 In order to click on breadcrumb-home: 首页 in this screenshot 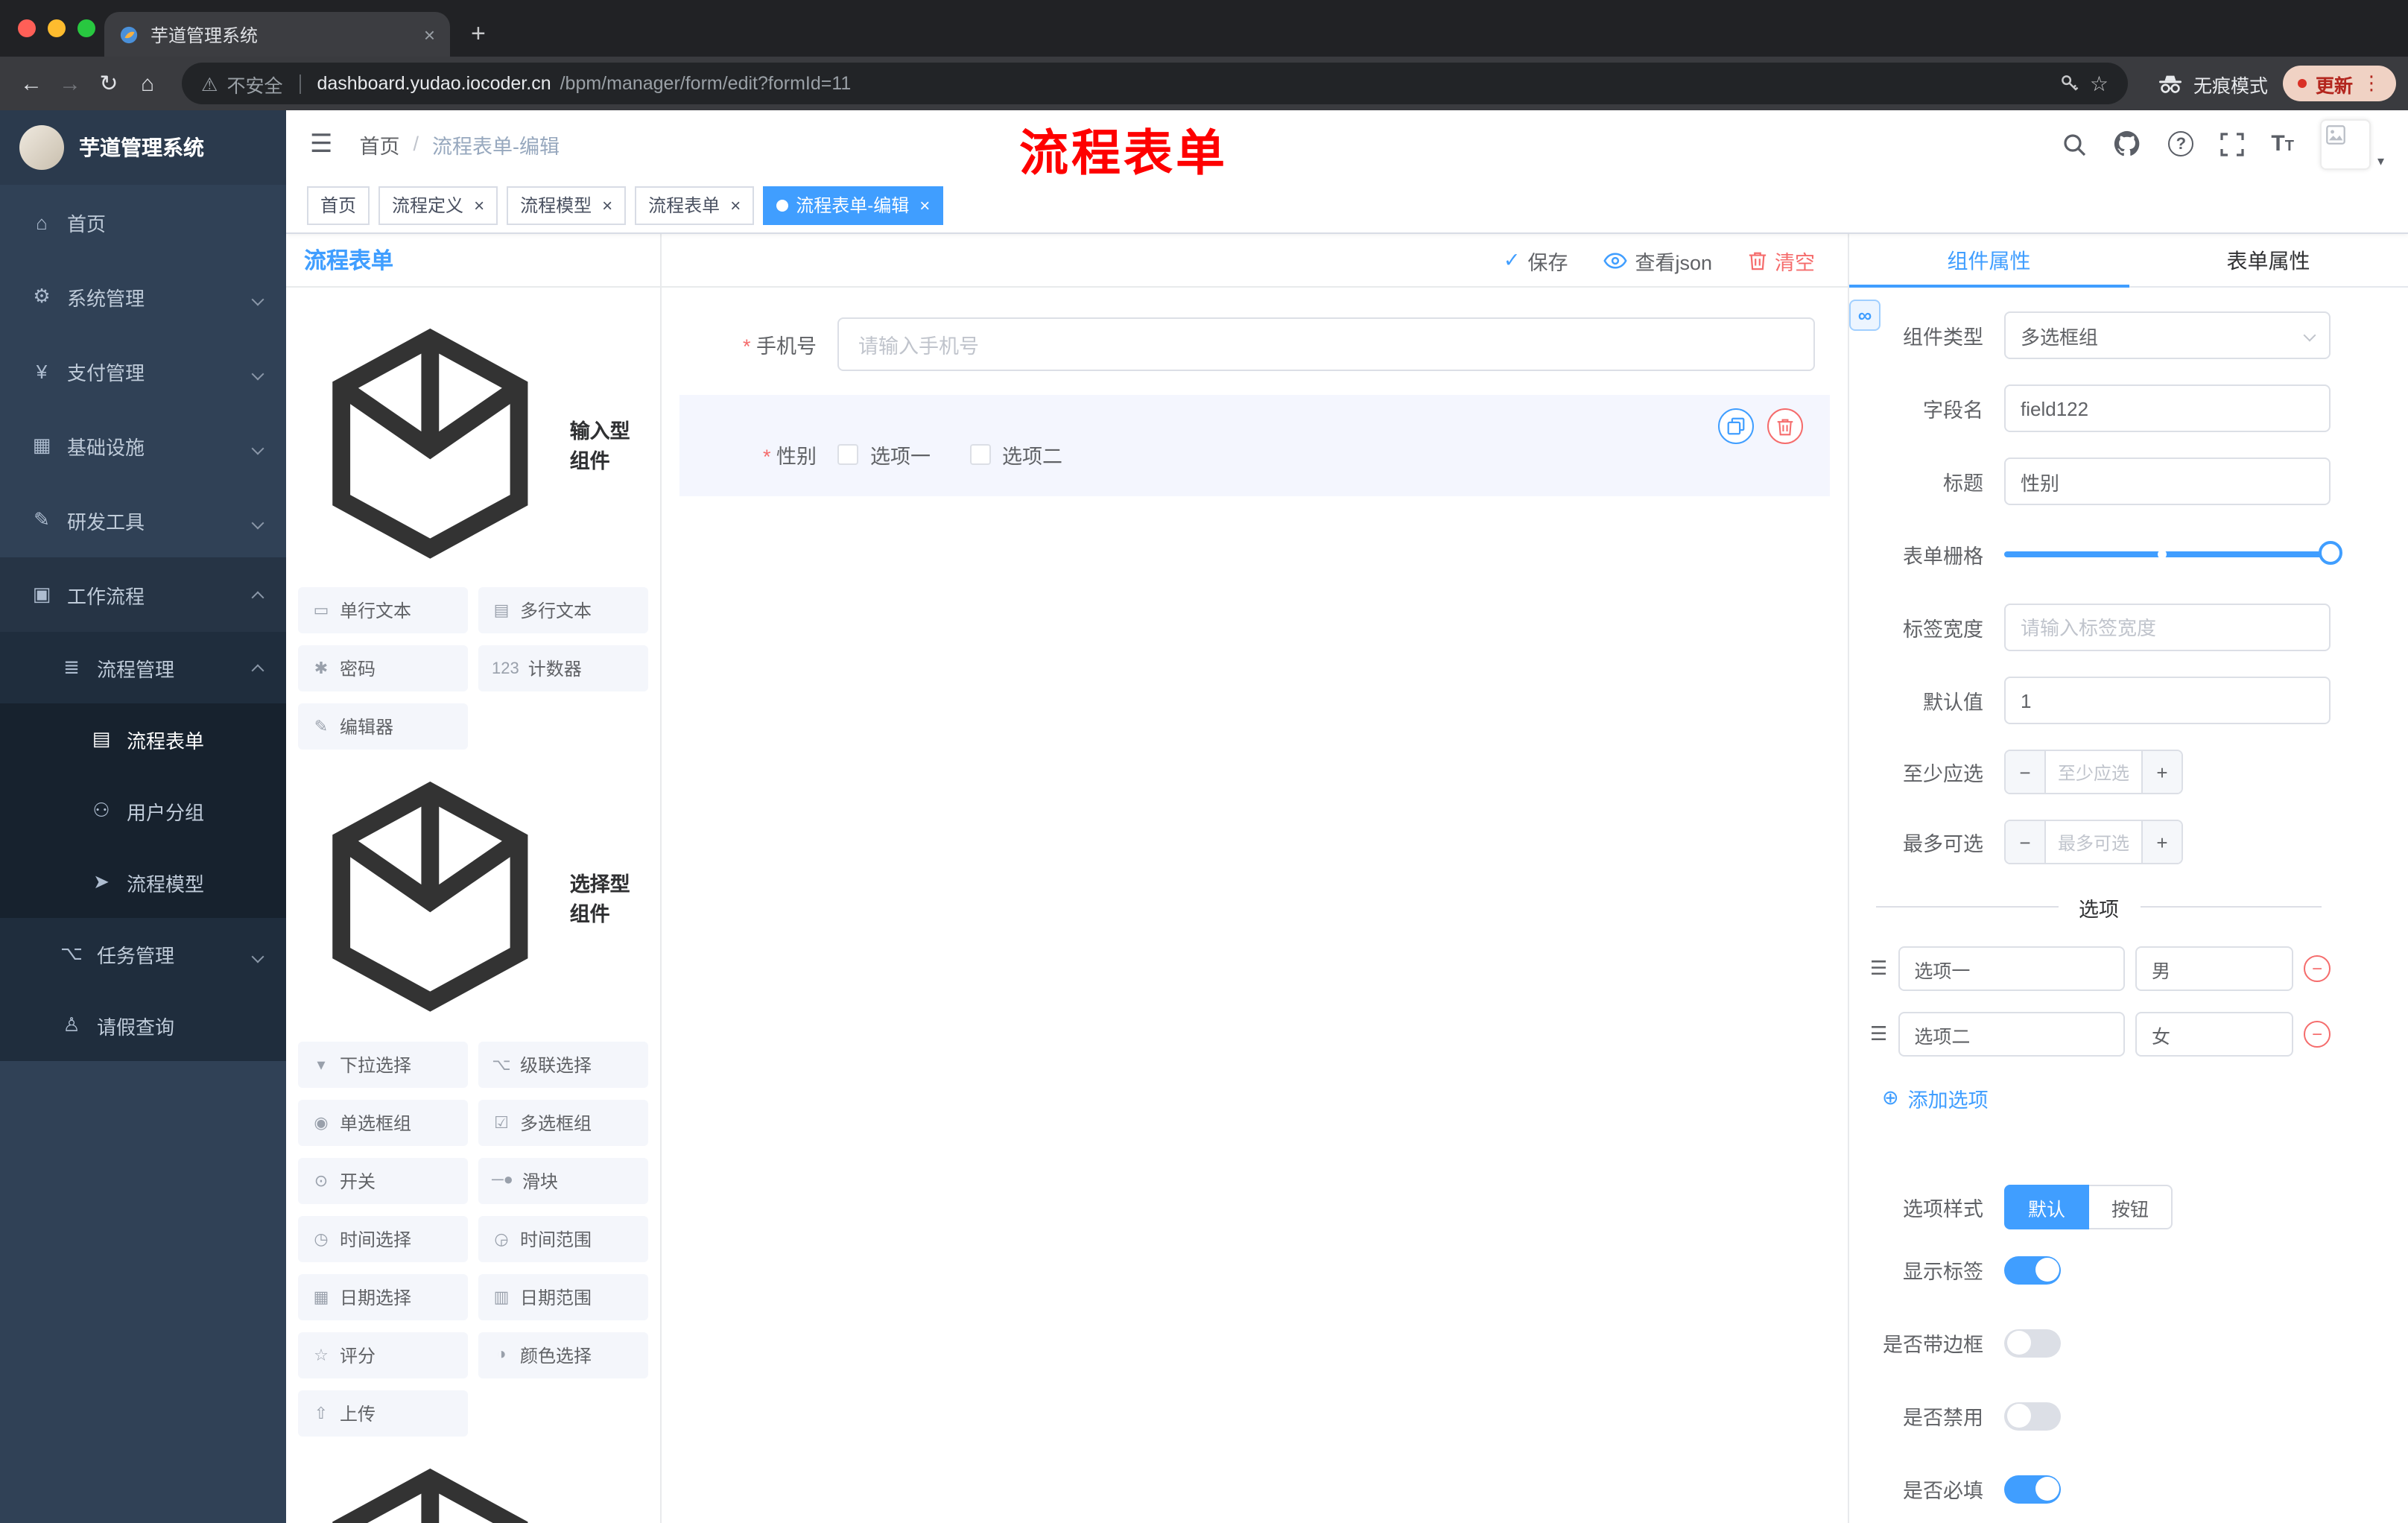, I will do `click(380, 144)`.